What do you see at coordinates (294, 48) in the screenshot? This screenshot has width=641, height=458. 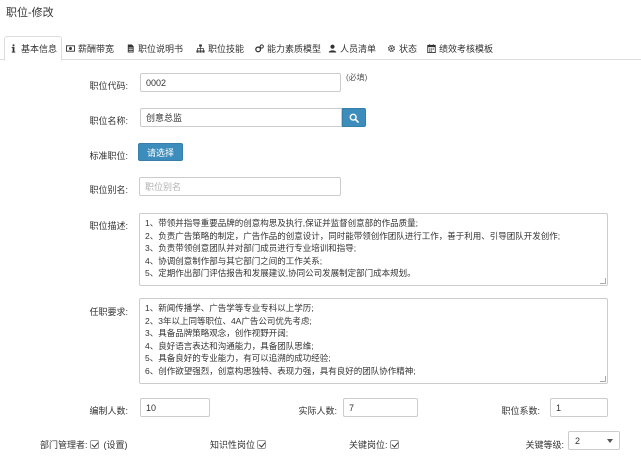 I see `tab-label: 能力素质模型` at bounding box center [294, 48].